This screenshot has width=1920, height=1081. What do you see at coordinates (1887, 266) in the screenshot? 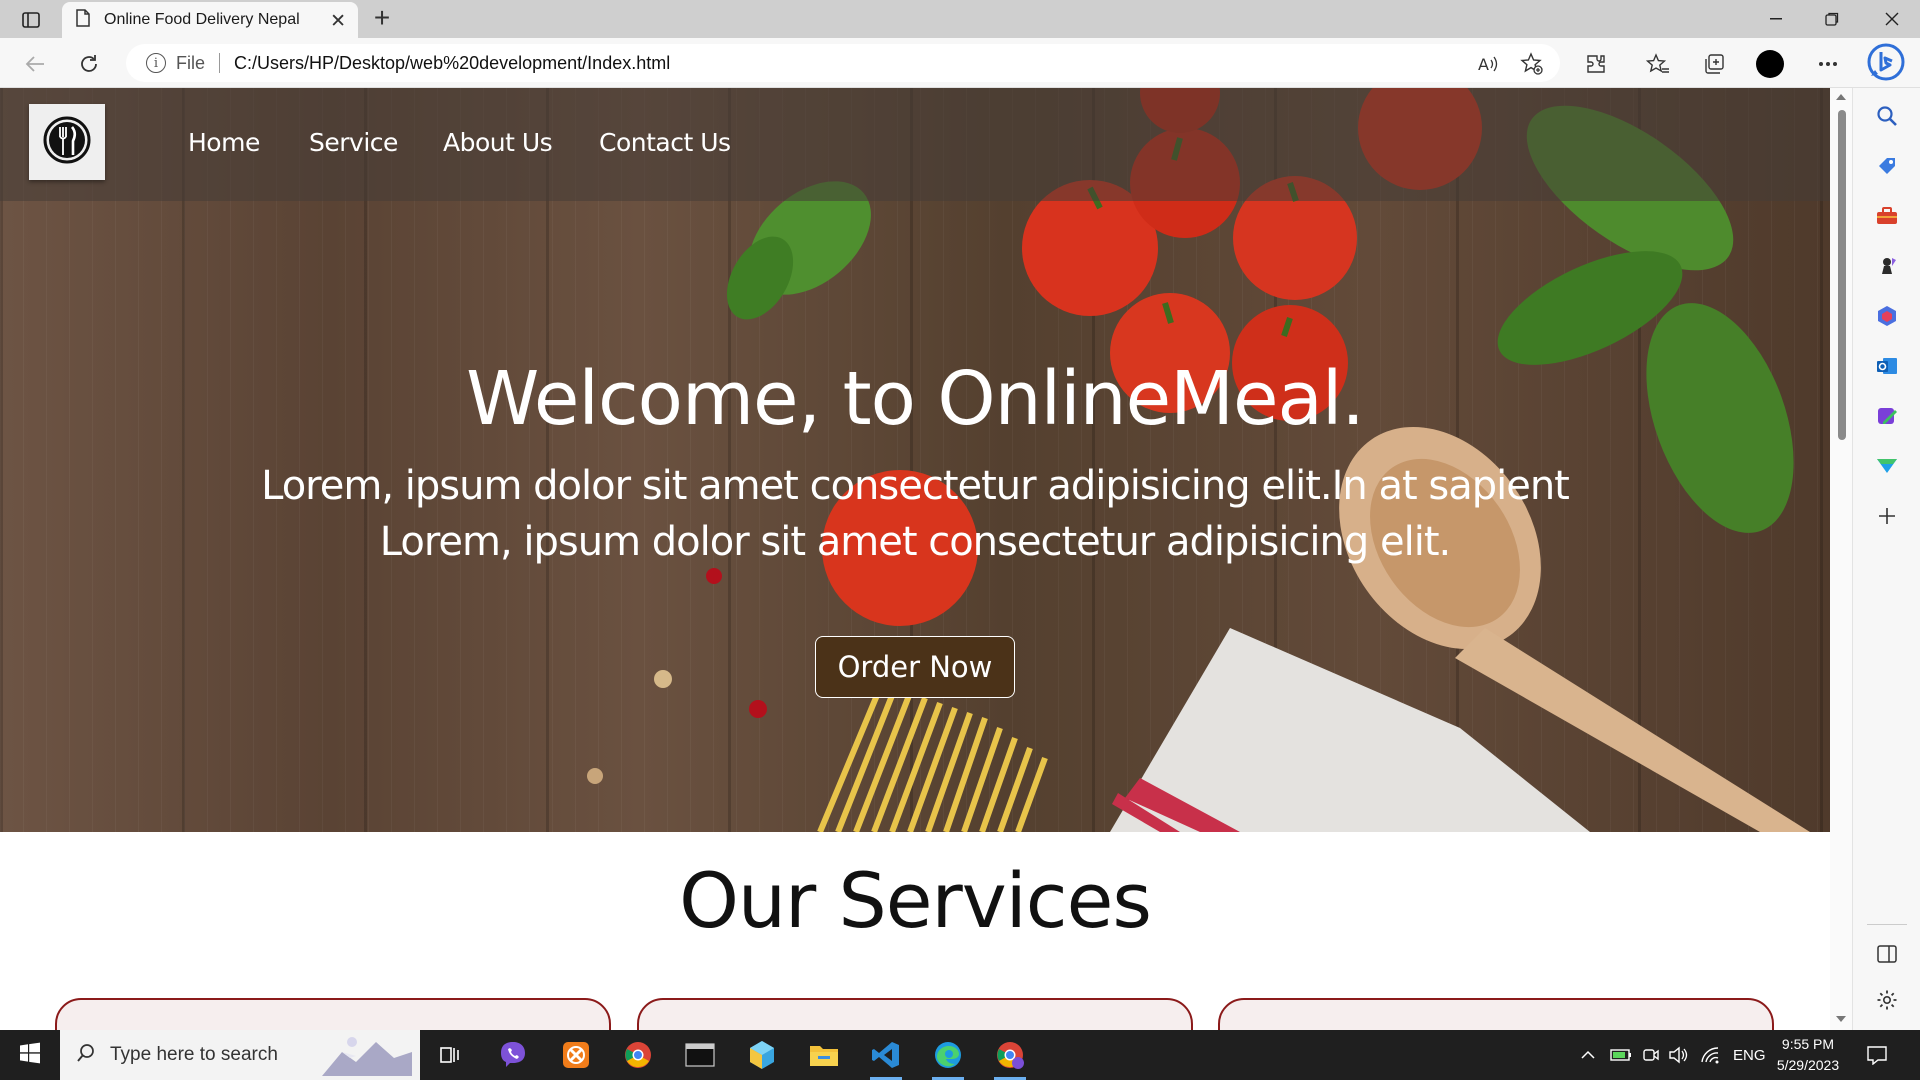
I see `games-icon` at bounding box center [1887, 266].